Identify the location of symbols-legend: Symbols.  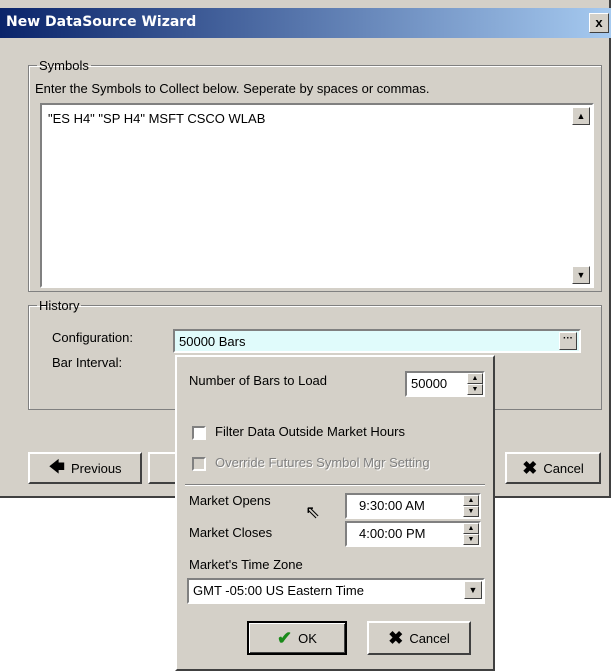
(64, 65).